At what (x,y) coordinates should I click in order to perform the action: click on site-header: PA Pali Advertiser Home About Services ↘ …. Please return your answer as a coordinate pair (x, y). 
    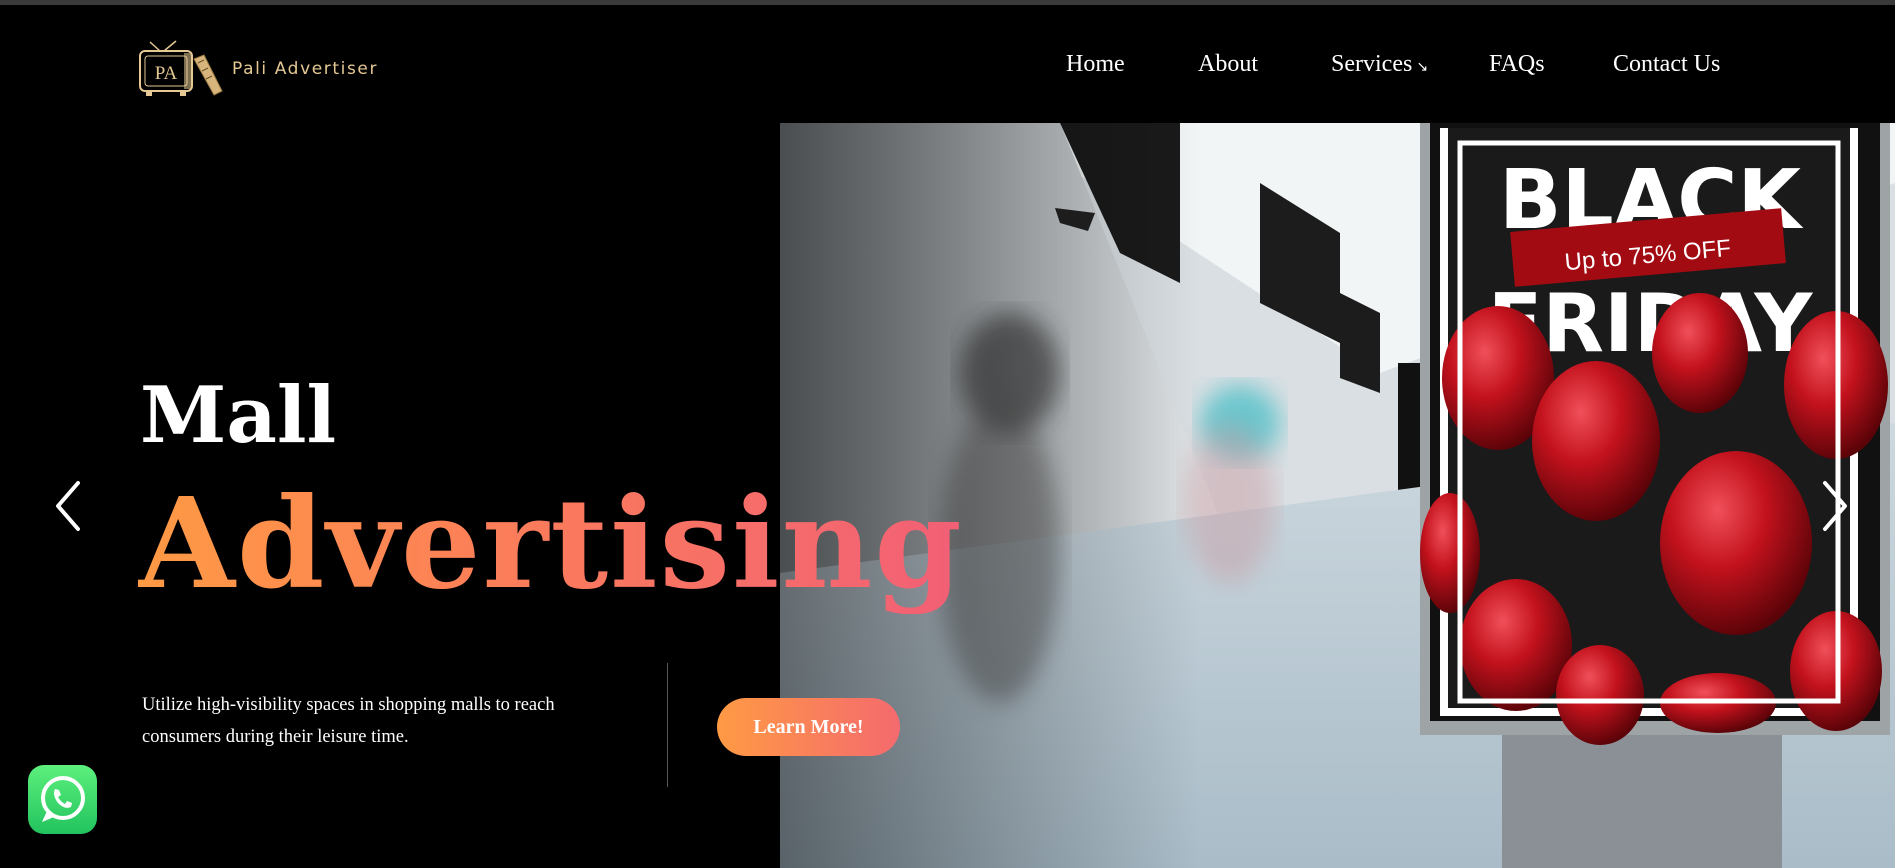
    Looking at the image, I should click on (947, 64).